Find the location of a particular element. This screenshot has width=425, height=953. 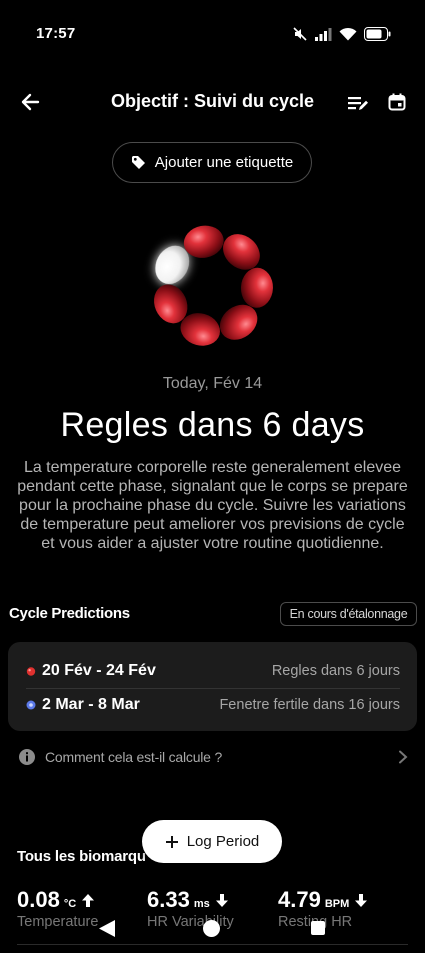

cycle-ring-graphic is located at coordinates (213, 285).